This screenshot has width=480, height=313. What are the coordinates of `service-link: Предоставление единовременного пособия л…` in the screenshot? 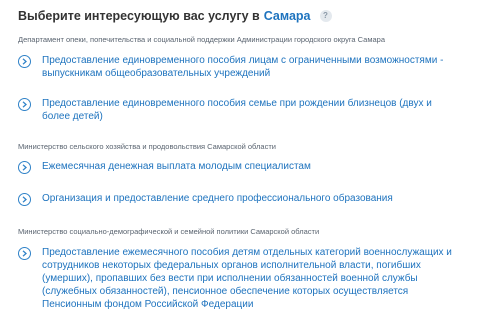 It's located at (238, 67).